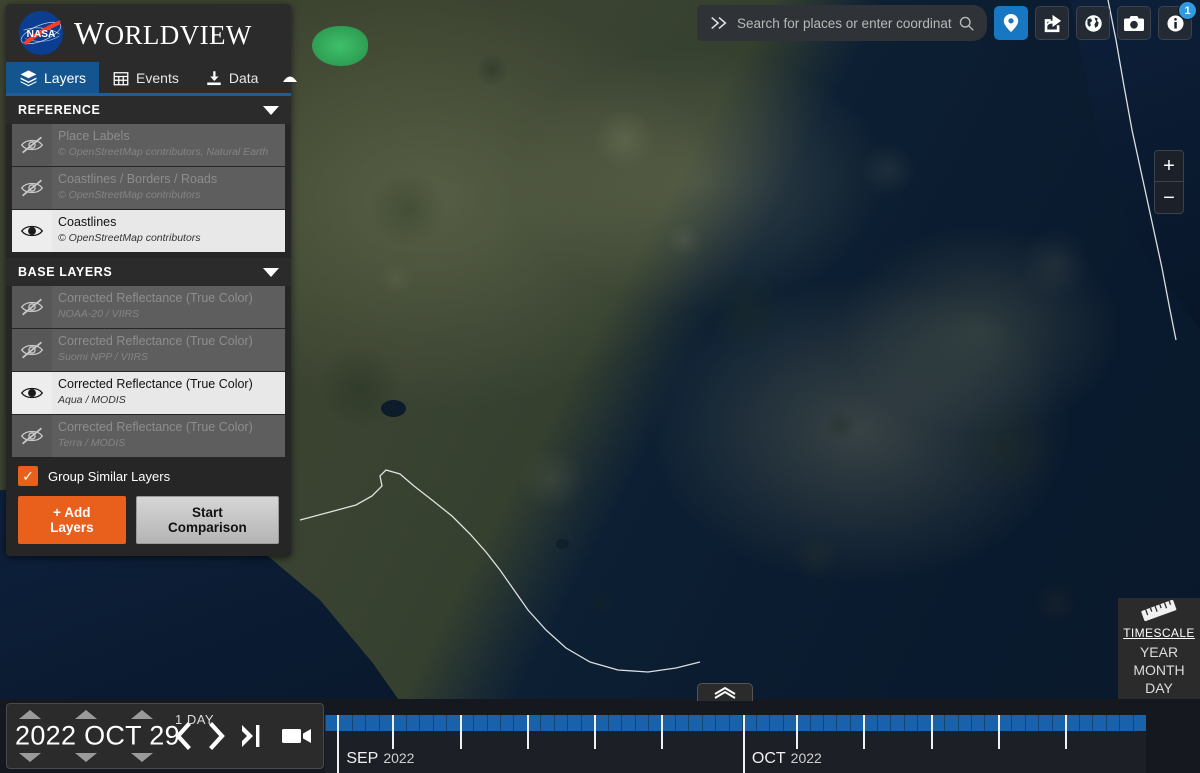  I want to click on search-bar, so click(842, 23).